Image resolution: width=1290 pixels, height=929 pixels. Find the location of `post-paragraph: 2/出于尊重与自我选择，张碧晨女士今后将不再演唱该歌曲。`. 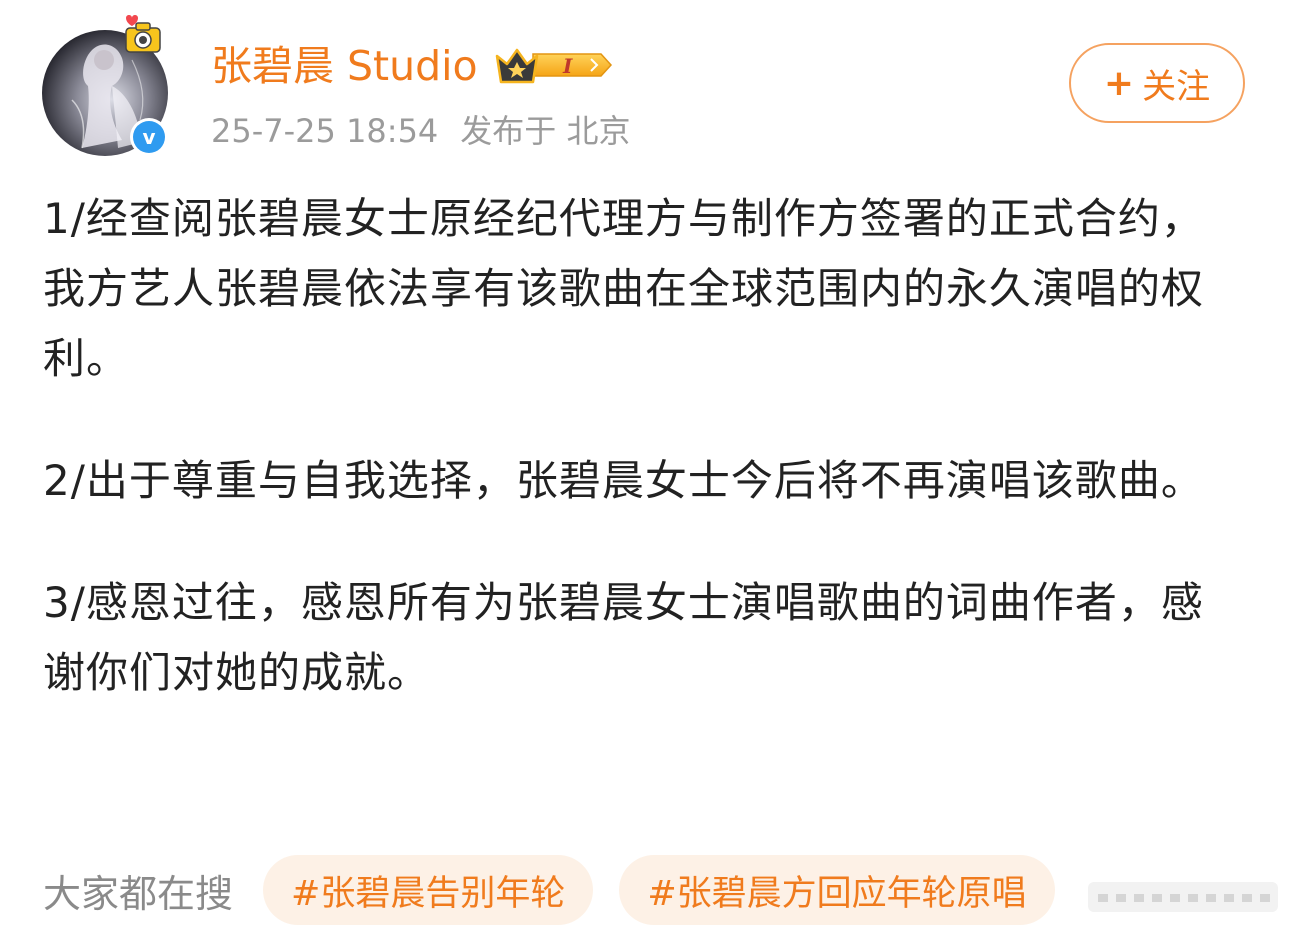

post-paragraph: 2/出于尊重与自我选择，张碧晨女士今后将不再演唱该歌曲。 is located at coordinates (623, 480).